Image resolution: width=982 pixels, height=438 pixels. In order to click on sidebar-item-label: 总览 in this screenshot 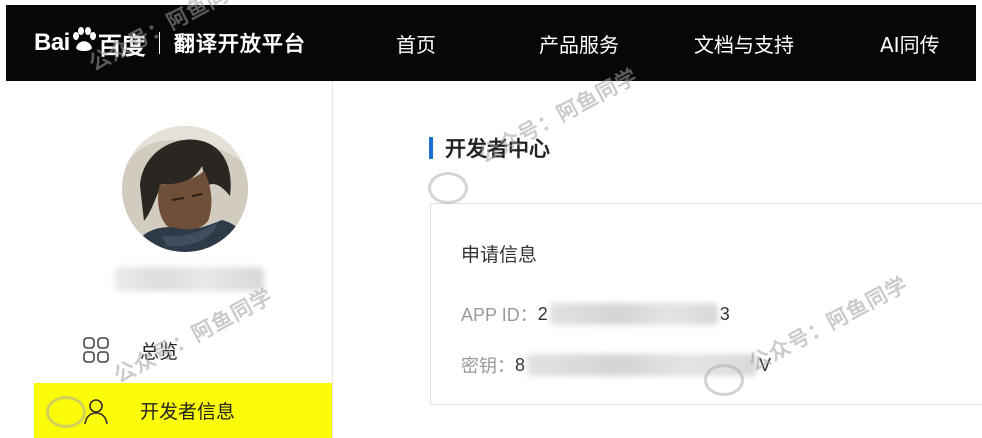, I will do `click(159, 351)`.